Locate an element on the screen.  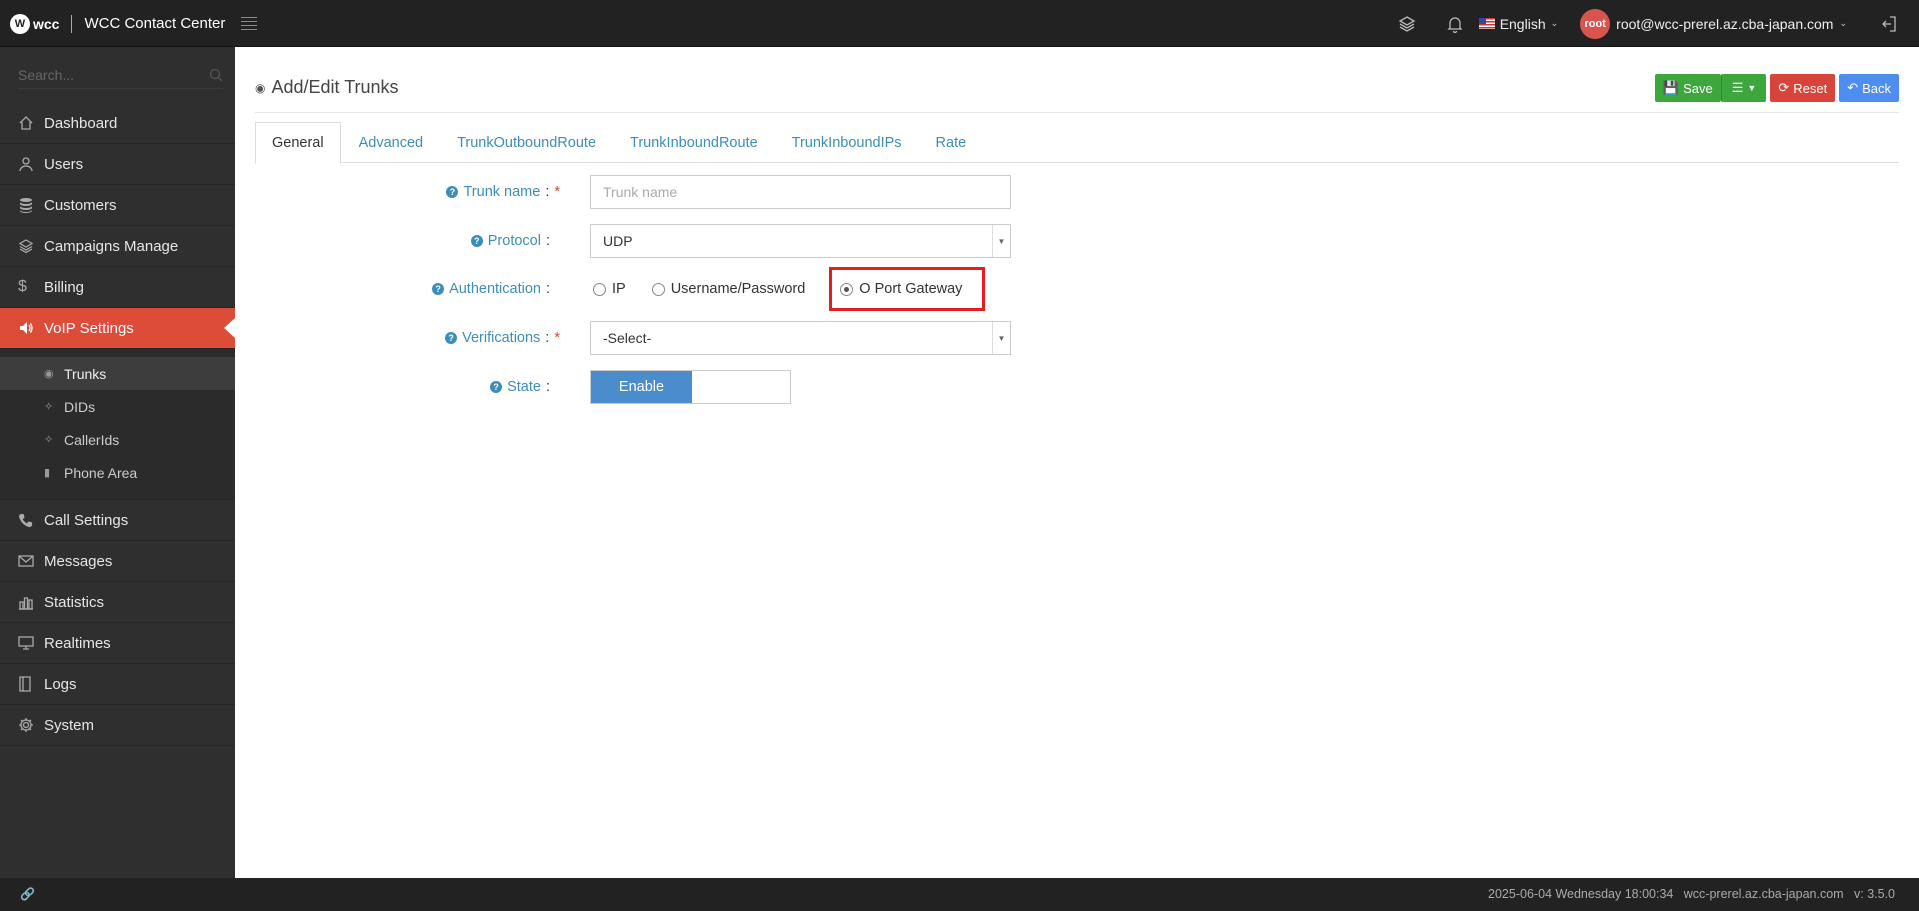
reply-icon: ↶ is located at coordinates (1853, 87).